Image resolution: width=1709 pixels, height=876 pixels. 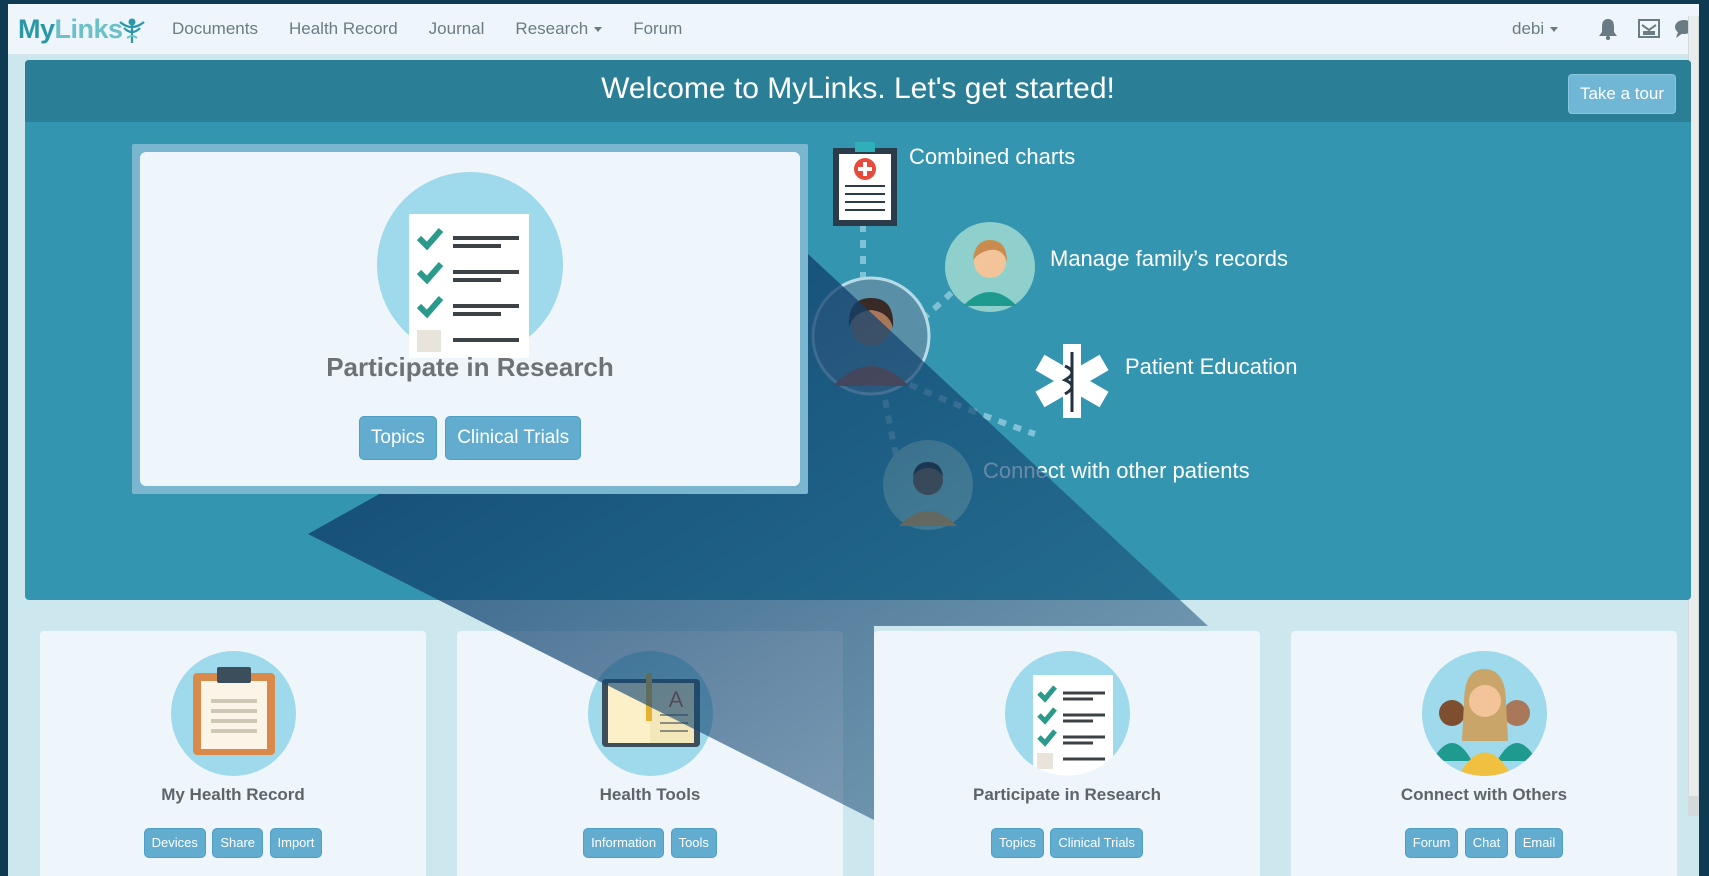 What do you see at coordinates (296, 843) in the screenshot?
I see `import-button: Import` at bounding box center [296, 843].